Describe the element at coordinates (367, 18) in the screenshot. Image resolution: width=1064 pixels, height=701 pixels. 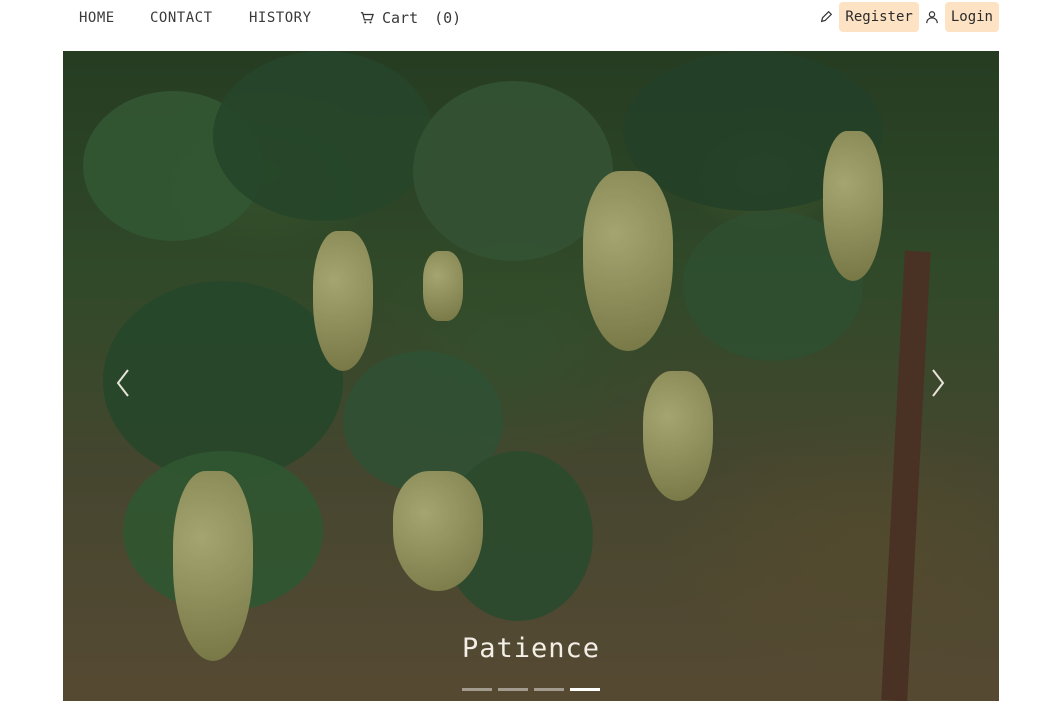
I see `cart-icon` at that location.